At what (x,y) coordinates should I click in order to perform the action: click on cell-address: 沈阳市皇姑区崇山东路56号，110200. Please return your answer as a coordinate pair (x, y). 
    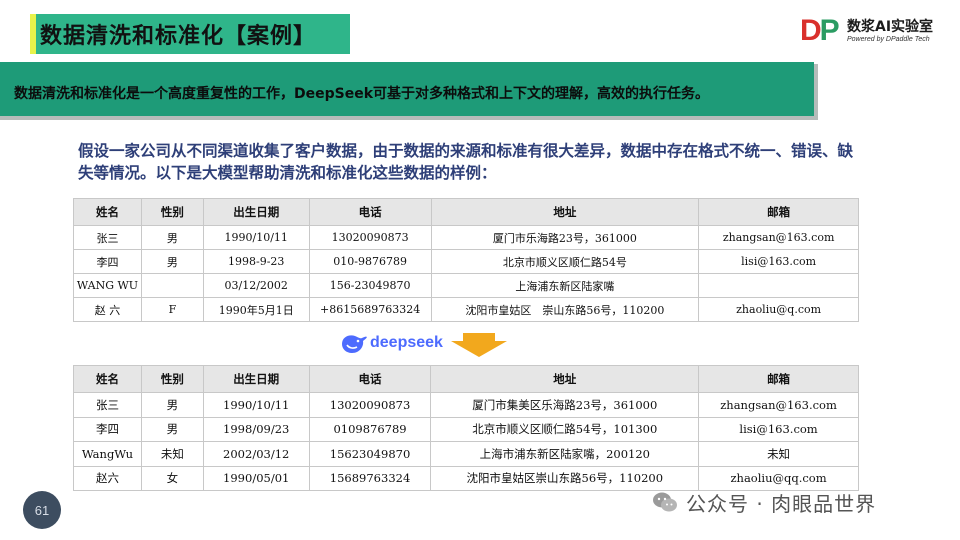
    Looking at the image, I should click on (565, 478).